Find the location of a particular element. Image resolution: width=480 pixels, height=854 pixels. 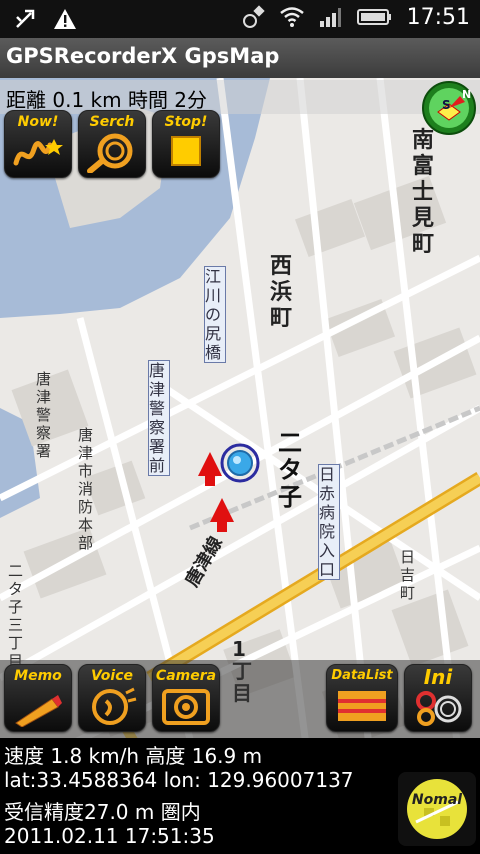

map-mode-label: Nomal is located at coordinates (437, 800).